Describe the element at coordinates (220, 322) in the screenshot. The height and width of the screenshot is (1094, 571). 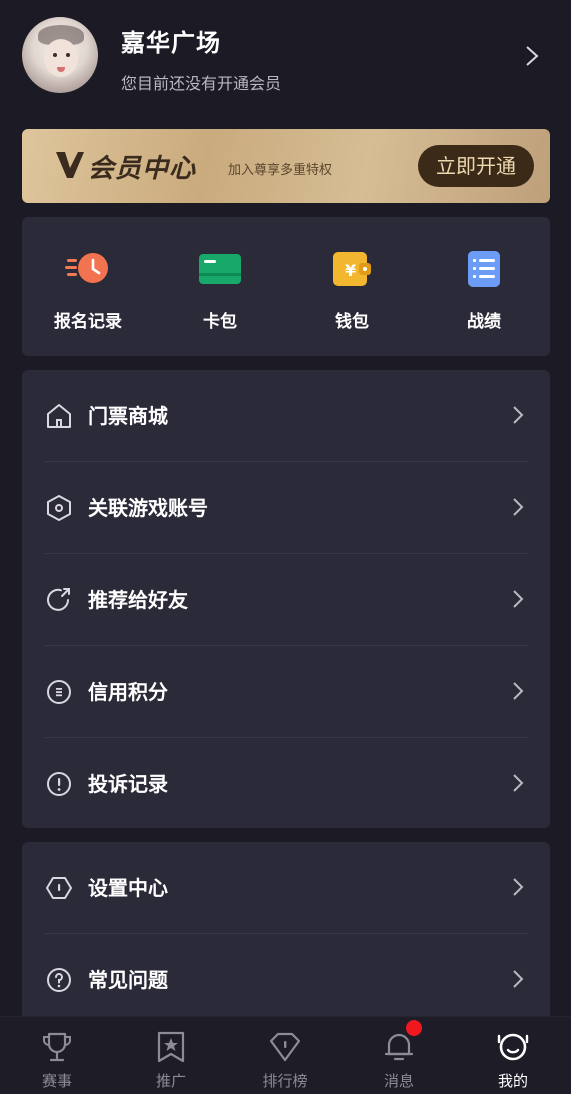
I see `quick-action-label: 卡包` at that location.